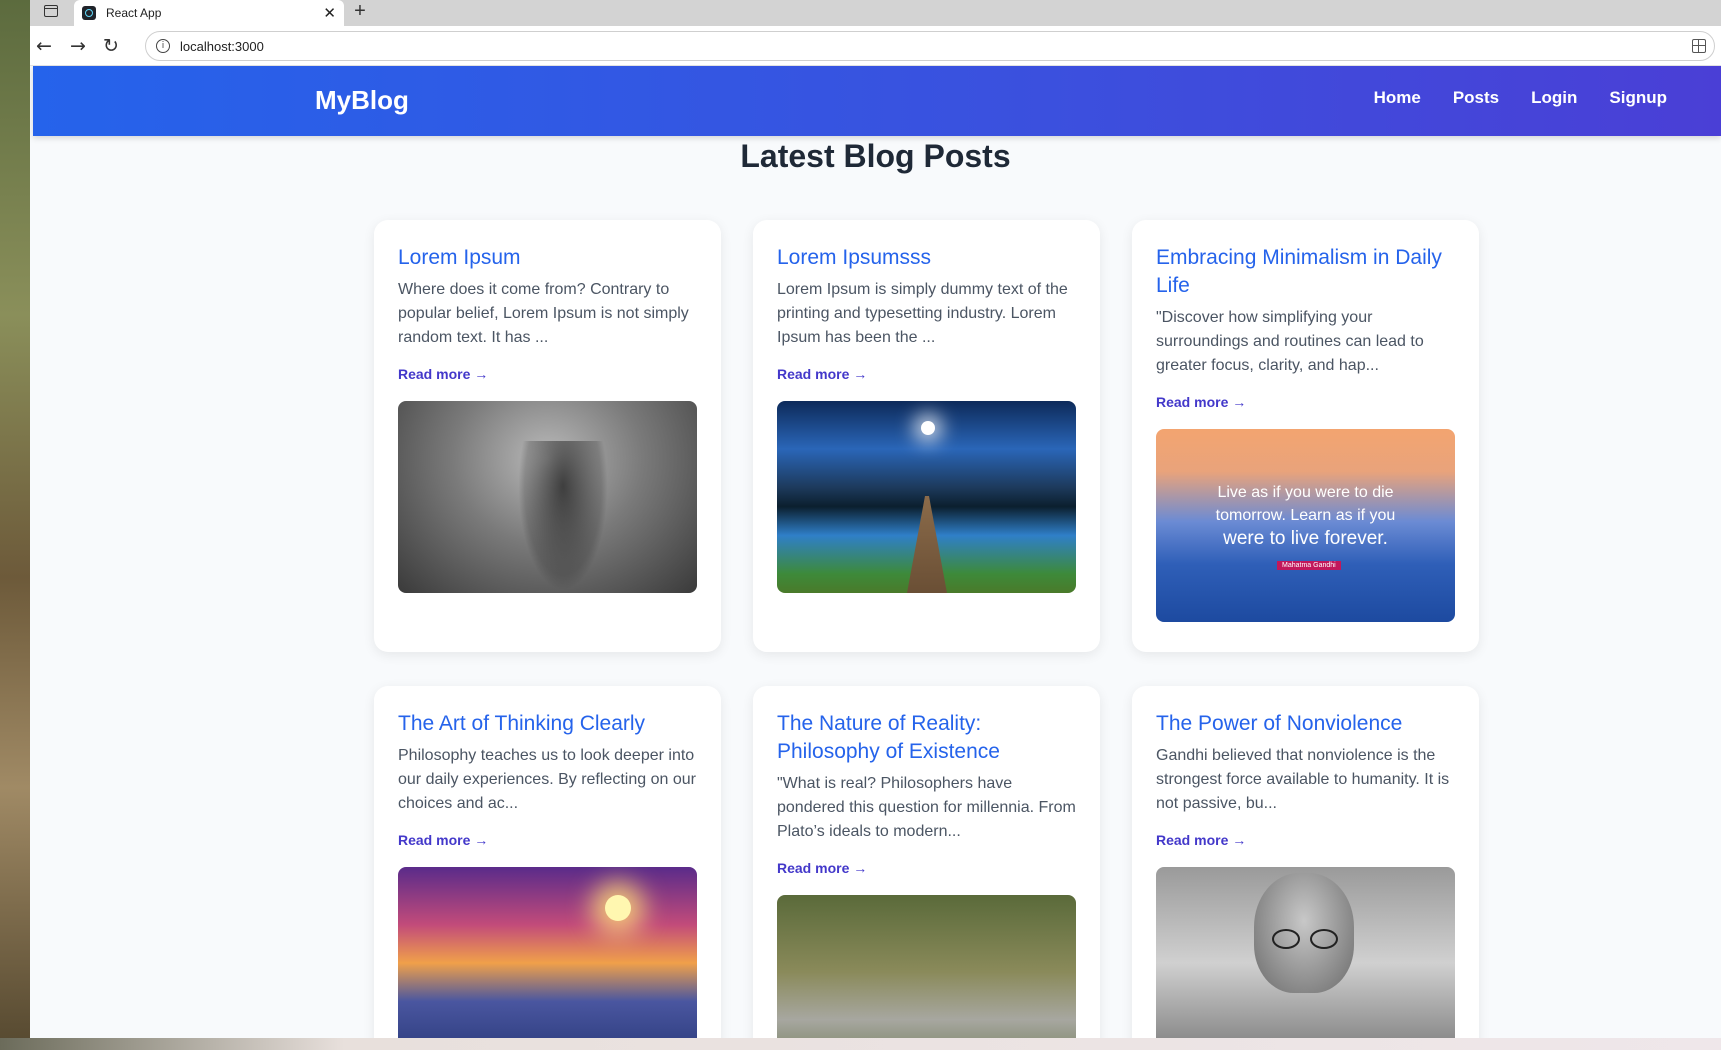  I want to click on taskbar, so click(860, 1044).